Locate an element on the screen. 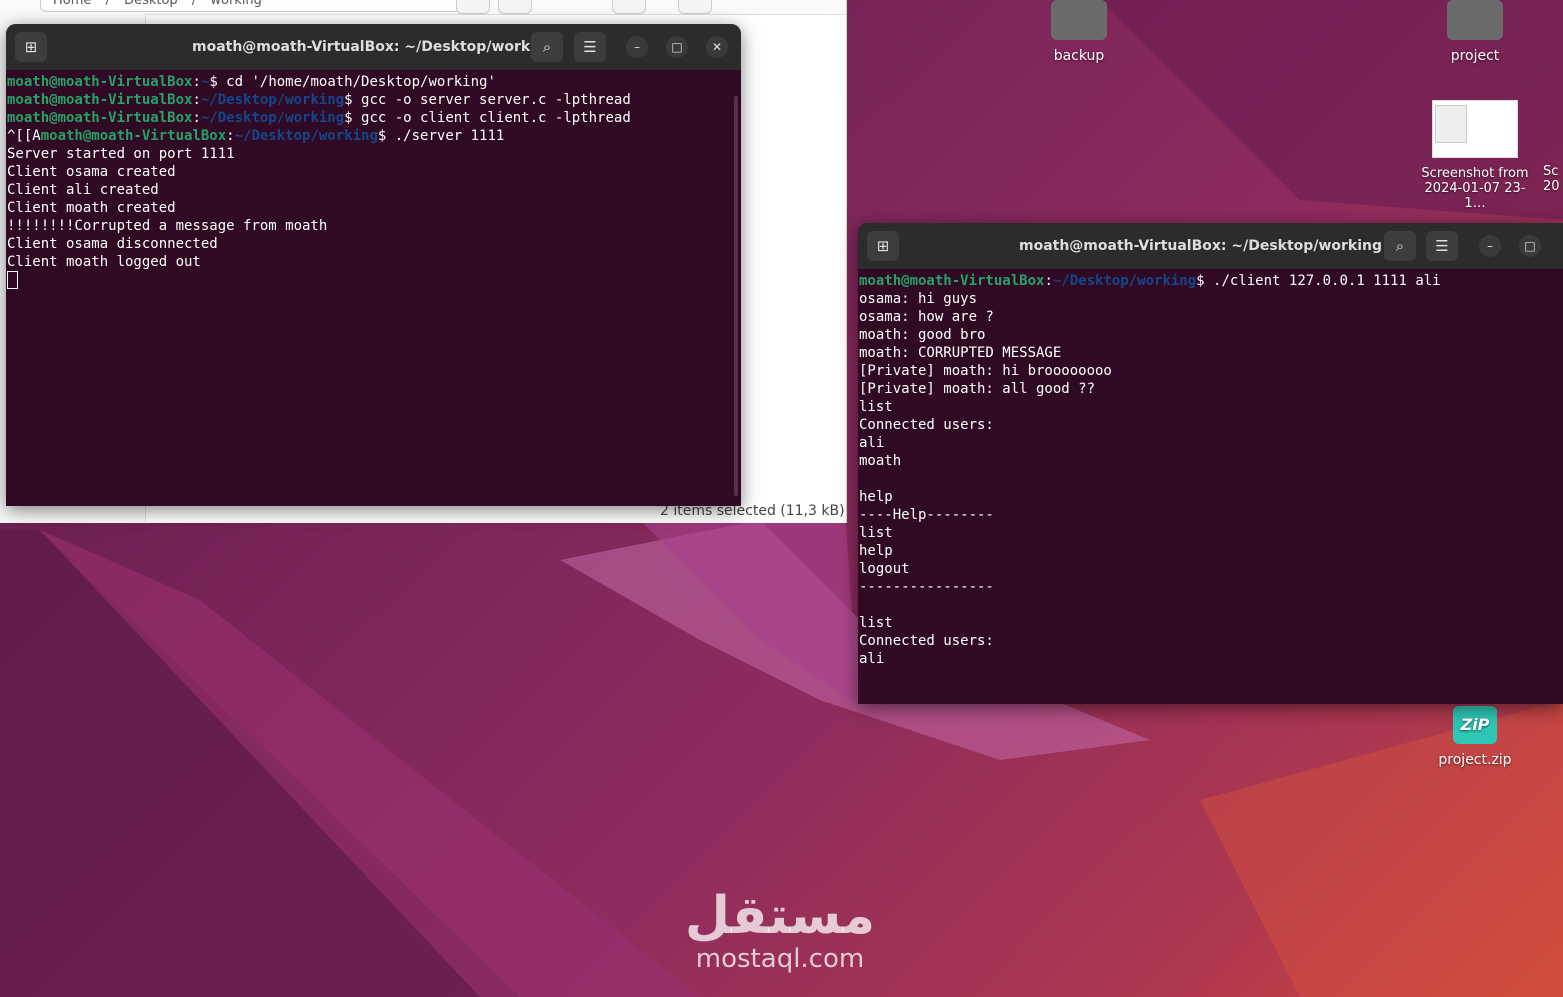 This screenshot has width=1563, height=997. desktop-icon-screenshot-2: Sc 20 is located at coordinates (1553, 179).